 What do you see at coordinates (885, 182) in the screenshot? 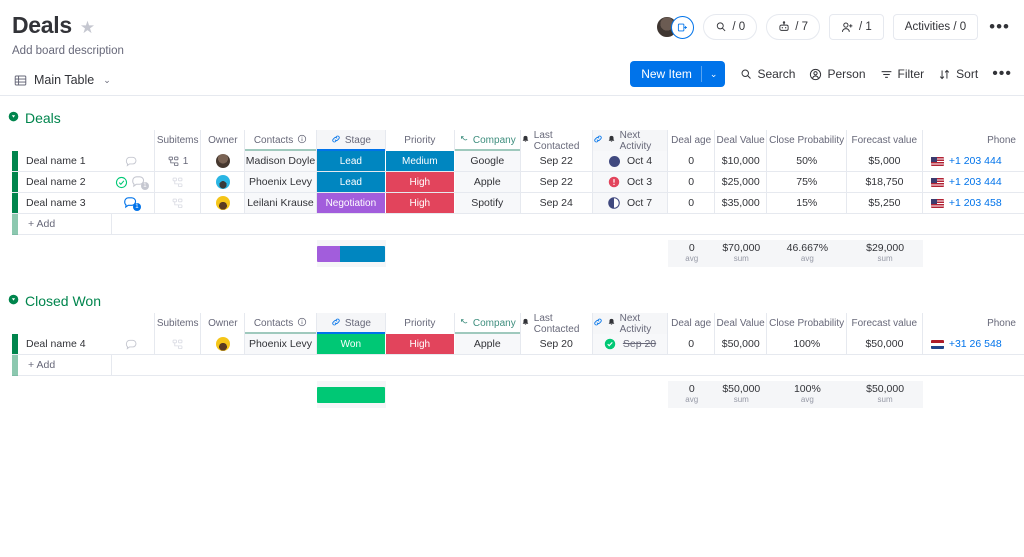
I see `row-forecast-value-cell: $18,750` at bounding box center [885, 182].